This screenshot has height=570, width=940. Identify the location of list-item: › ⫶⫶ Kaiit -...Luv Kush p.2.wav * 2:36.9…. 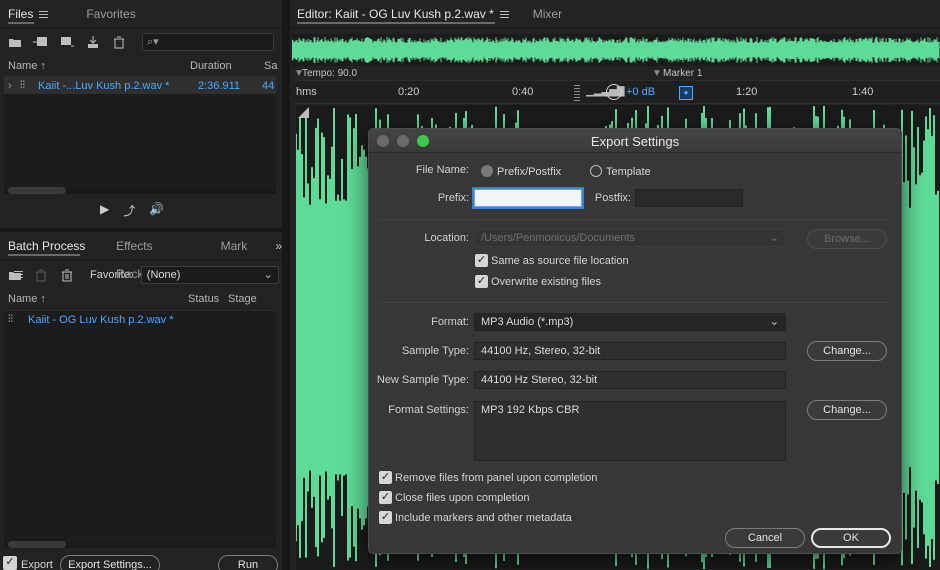
(140, 85).